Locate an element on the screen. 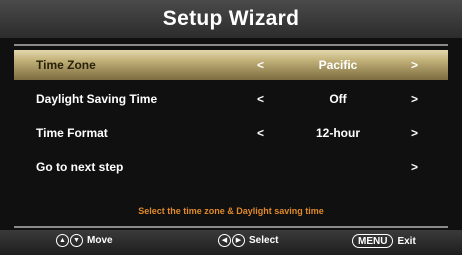 The image size is (462, 255). move-hint: ▲ ▼ Move is located at coordinates (84, 240).